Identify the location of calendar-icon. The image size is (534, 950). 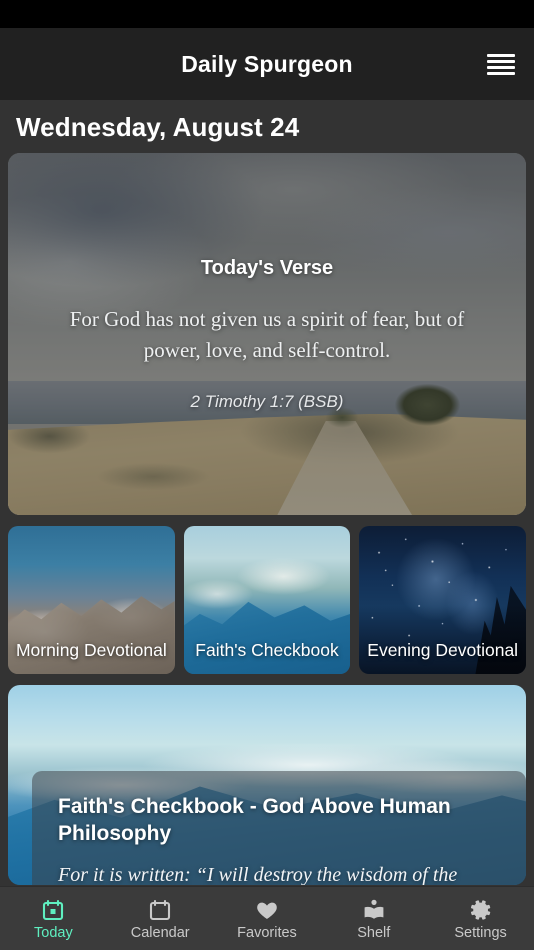
(160, 910).